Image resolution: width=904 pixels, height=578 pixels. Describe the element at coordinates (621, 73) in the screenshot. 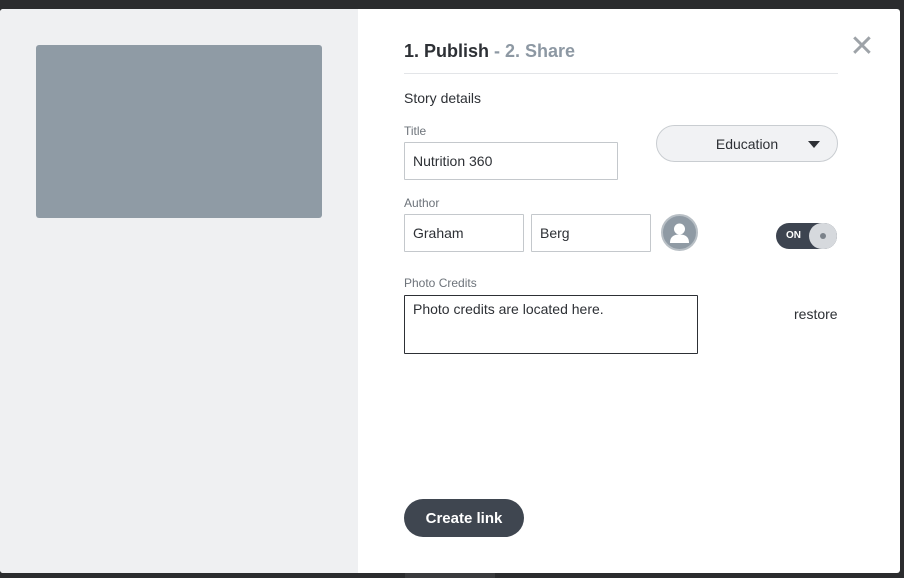

I see `header-divider` at that location.